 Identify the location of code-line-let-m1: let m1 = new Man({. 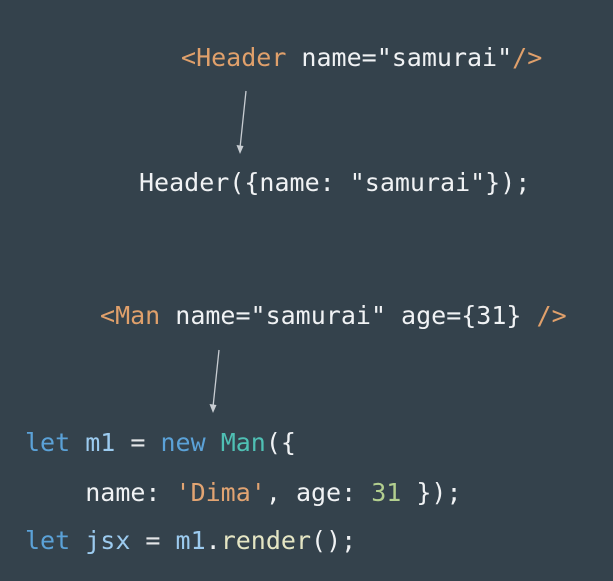
(160, 442).